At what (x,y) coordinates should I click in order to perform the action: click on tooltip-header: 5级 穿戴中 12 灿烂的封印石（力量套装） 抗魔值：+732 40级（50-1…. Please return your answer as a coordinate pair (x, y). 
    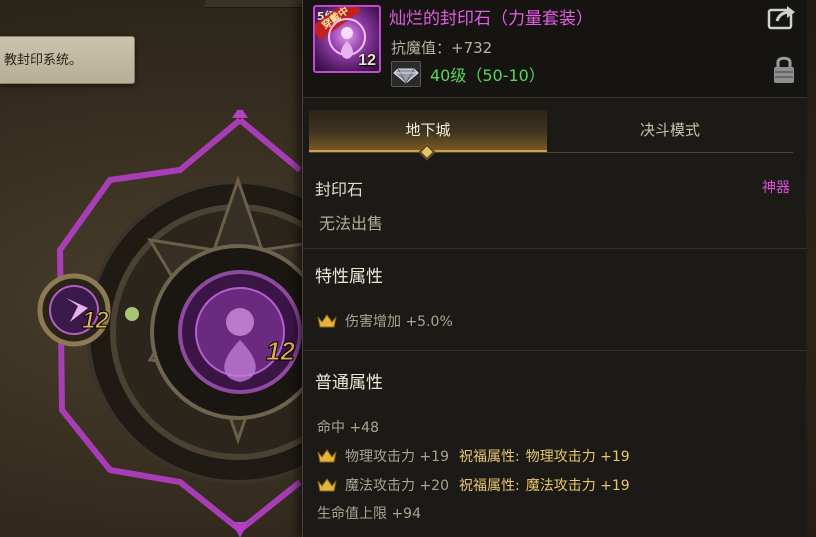
    Looking at the image, I should click on (555, 49).